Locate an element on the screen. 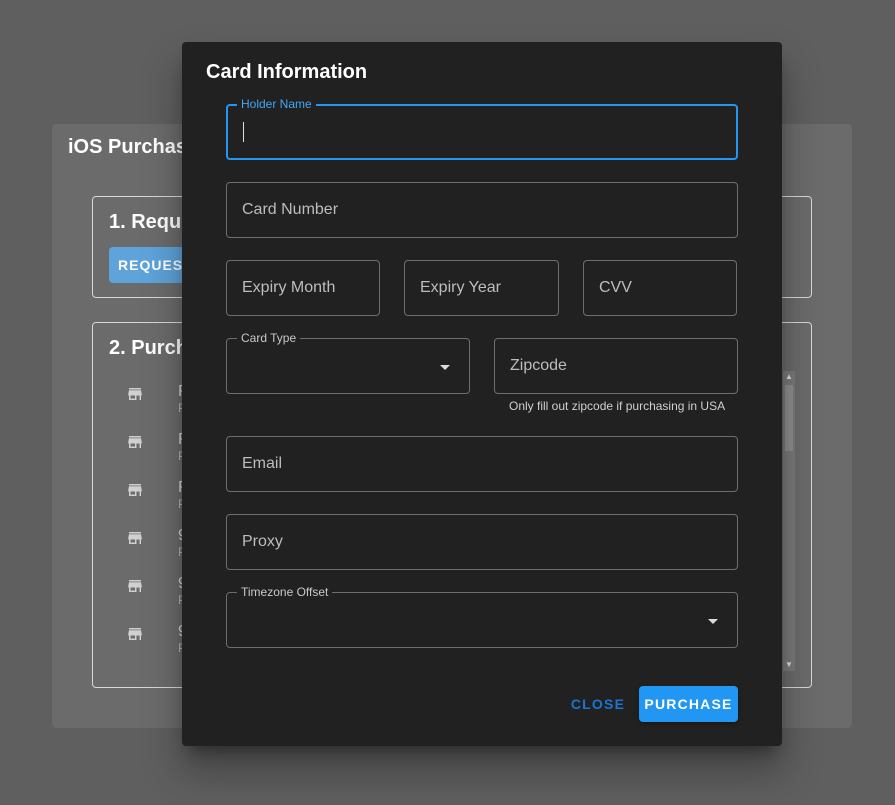 The image size is (895, 805). proxy-placeholder: Proxy is located at coordinates (262, 541).